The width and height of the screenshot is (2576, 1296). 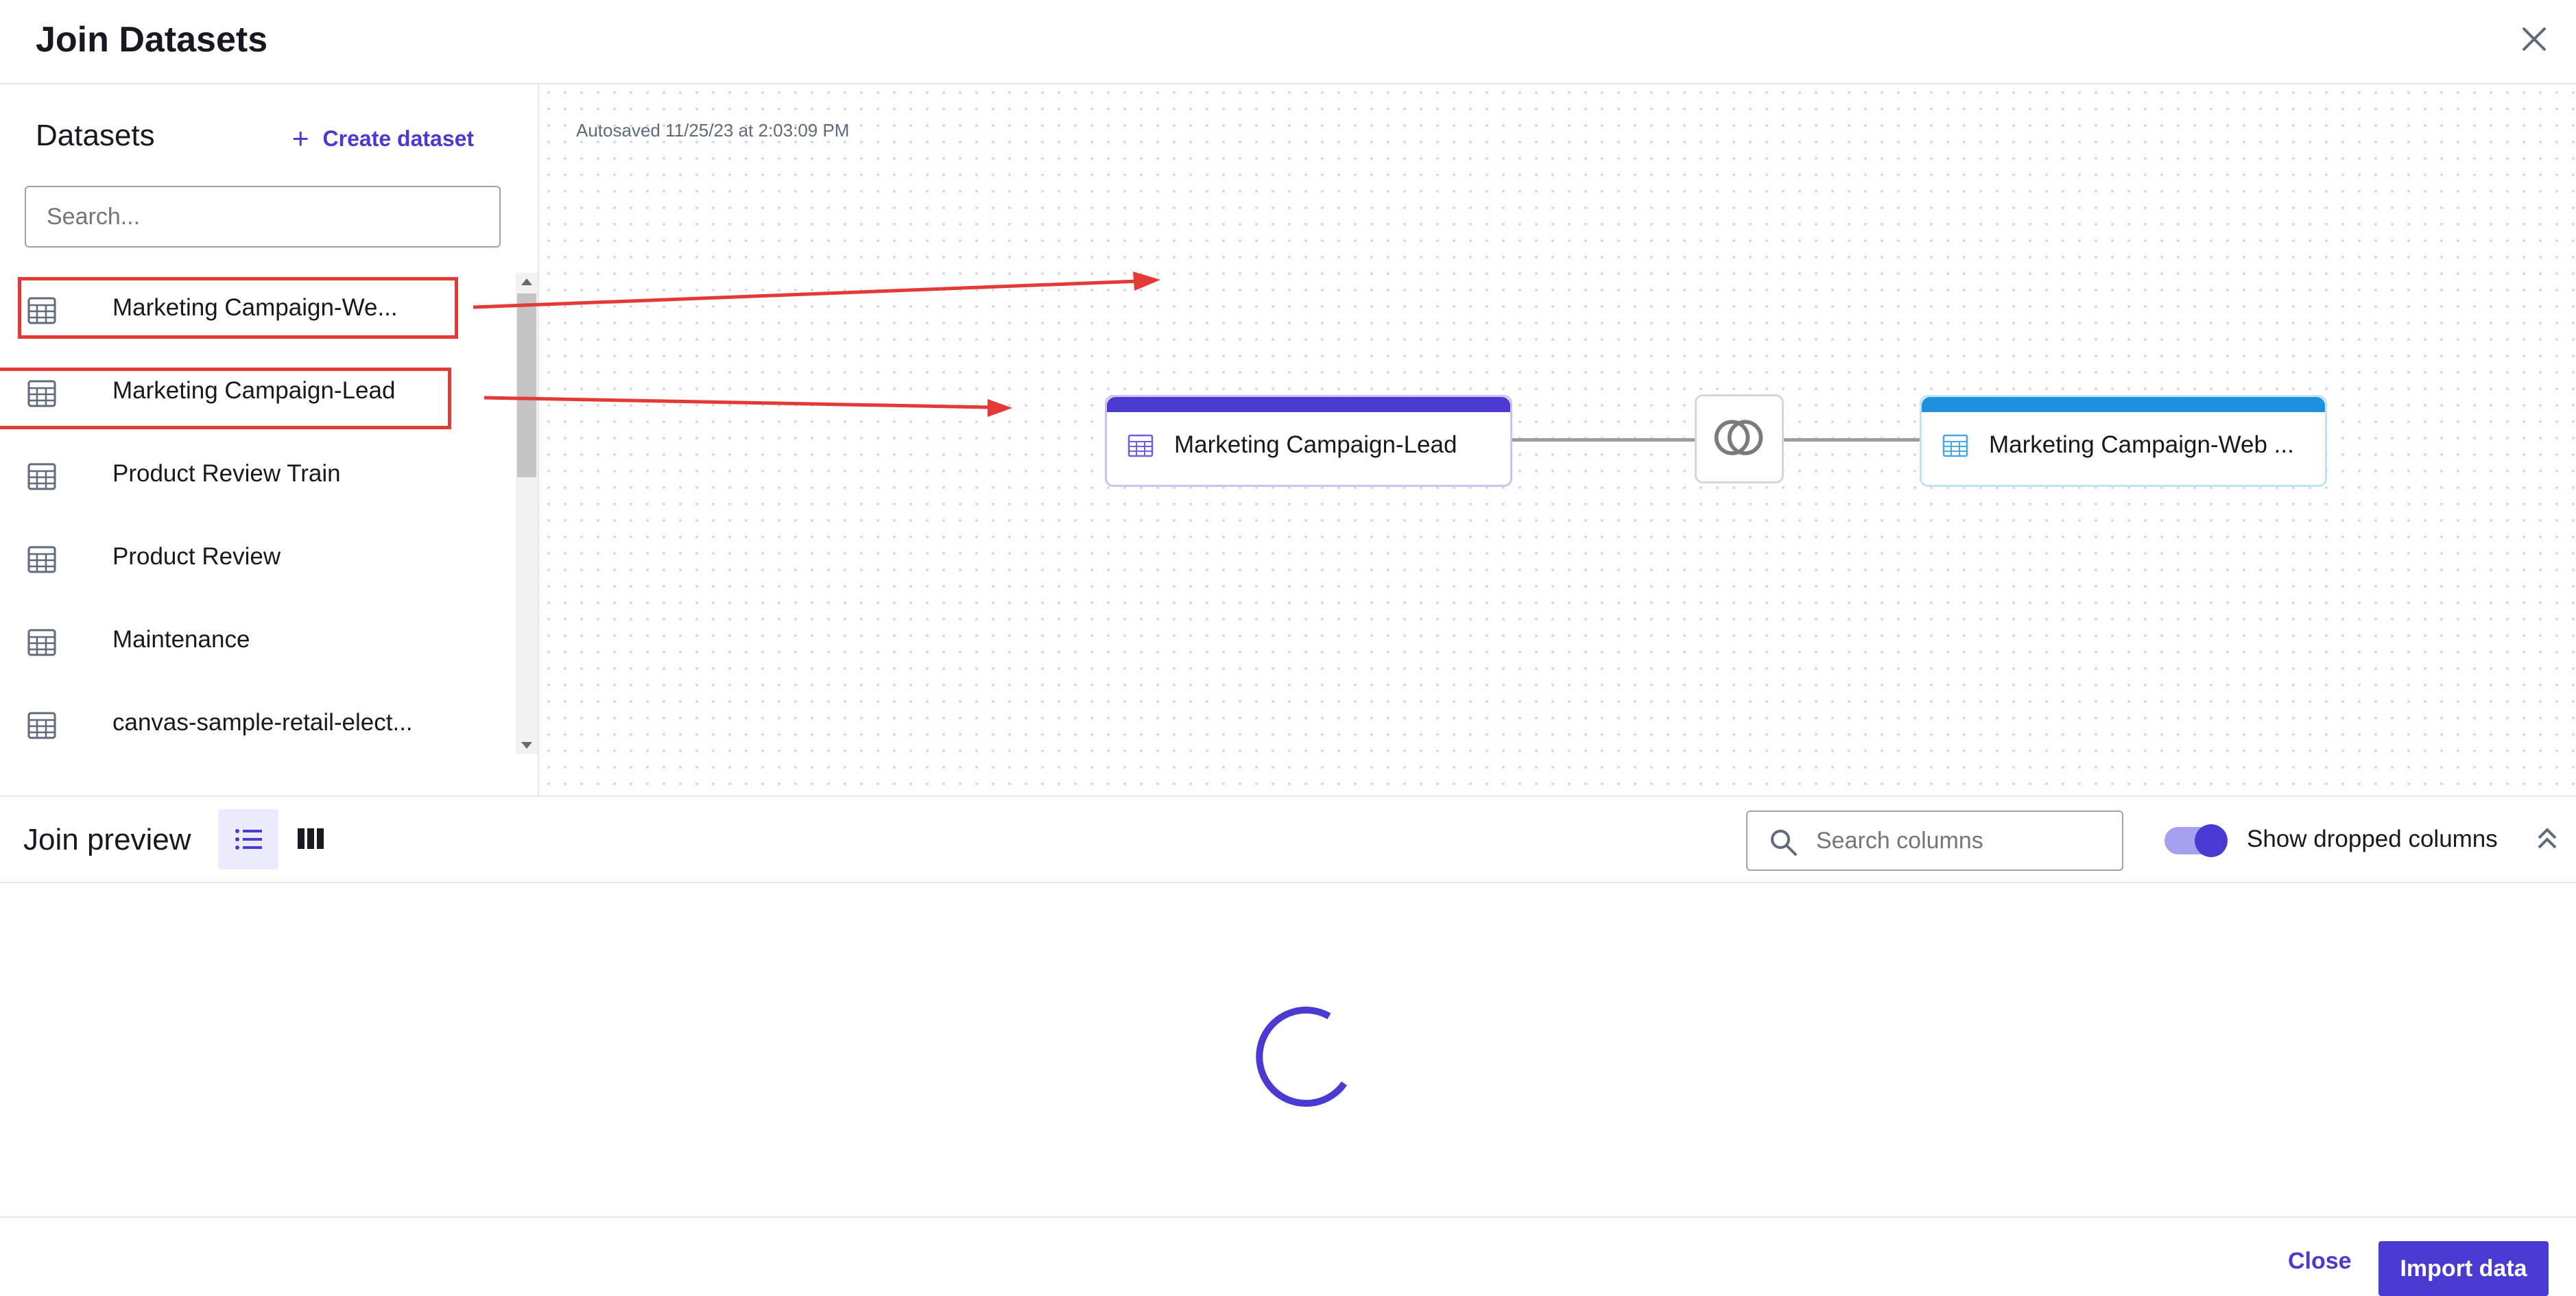 What do you see at coordinates (526, 385) in the screenshot?
I see `scrollbar-thumb` at bounding box center [526, 385].